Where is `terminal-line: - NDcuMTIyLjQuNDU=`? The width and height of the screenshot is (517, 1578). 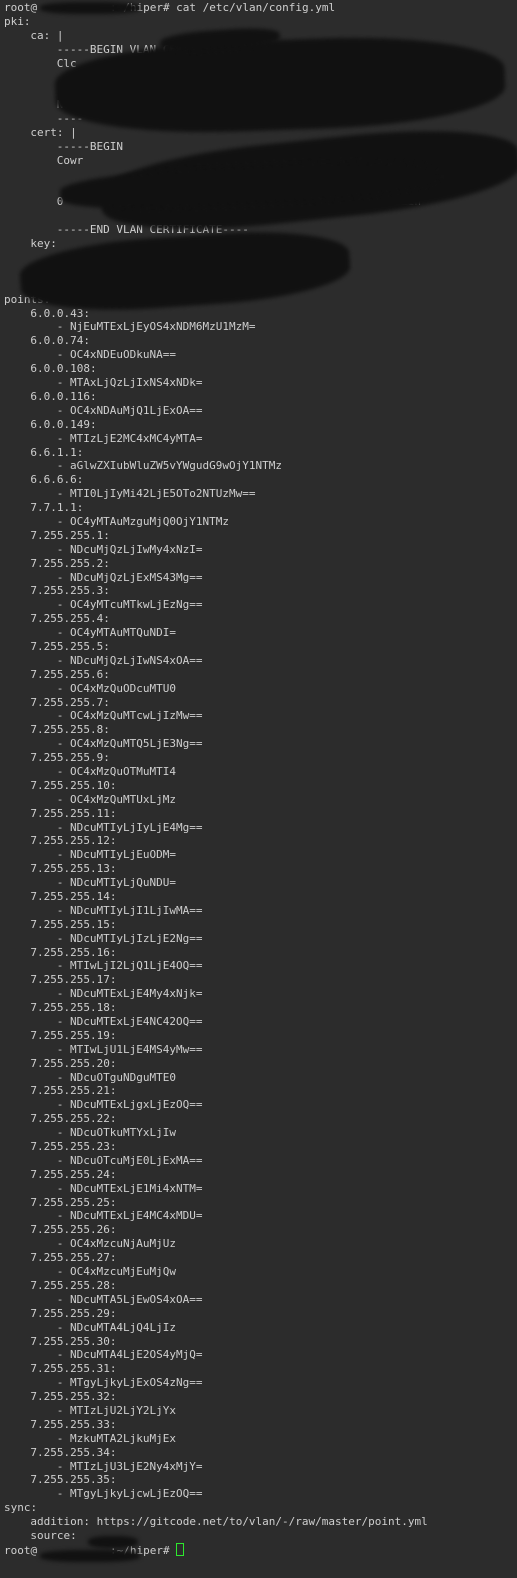 terminal-line: - NDcuMTIyLjQuNDU= is located at coordinates (260, 883).